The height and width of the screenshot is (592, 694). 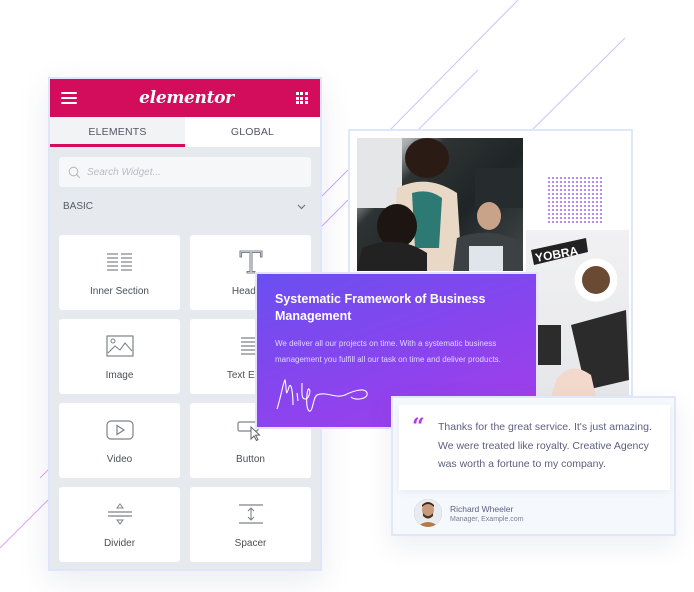 What do you see at coordinates (119, 543) in the screenshot?
I see `widget-label: Divider` at bounding box center [119, 543].